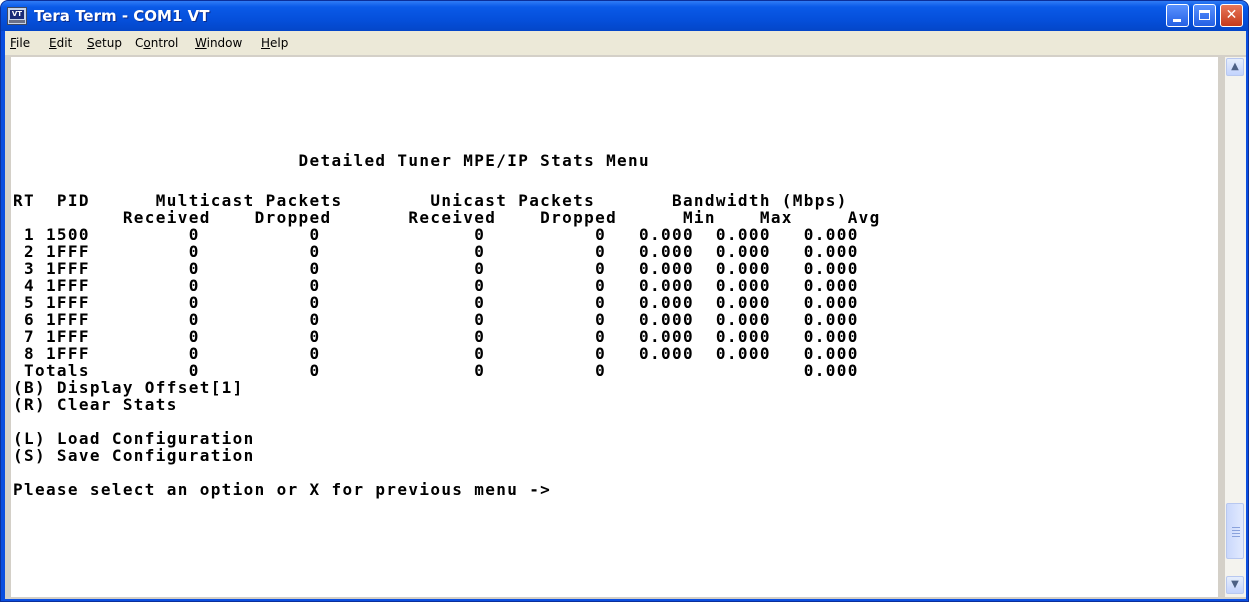  What do you see at coordinates (436, 336) in the screenshot?
I see `table-row: 7 1FFF 0 0 0 0 0.000 0.000 0.000` at bounding box center [436, 336].